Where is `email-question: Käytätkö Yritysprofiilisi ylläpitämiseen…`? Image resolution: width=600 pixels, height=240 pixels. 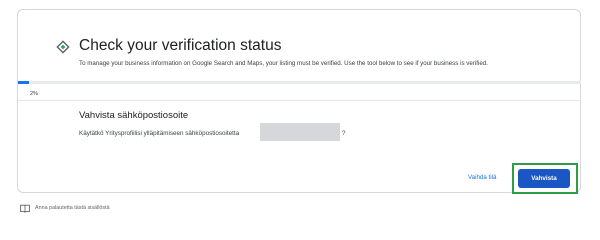 email-question: Käytätkö Yritysprofiilisi ylläpitämiseen… is located at coordinates (159, 133).